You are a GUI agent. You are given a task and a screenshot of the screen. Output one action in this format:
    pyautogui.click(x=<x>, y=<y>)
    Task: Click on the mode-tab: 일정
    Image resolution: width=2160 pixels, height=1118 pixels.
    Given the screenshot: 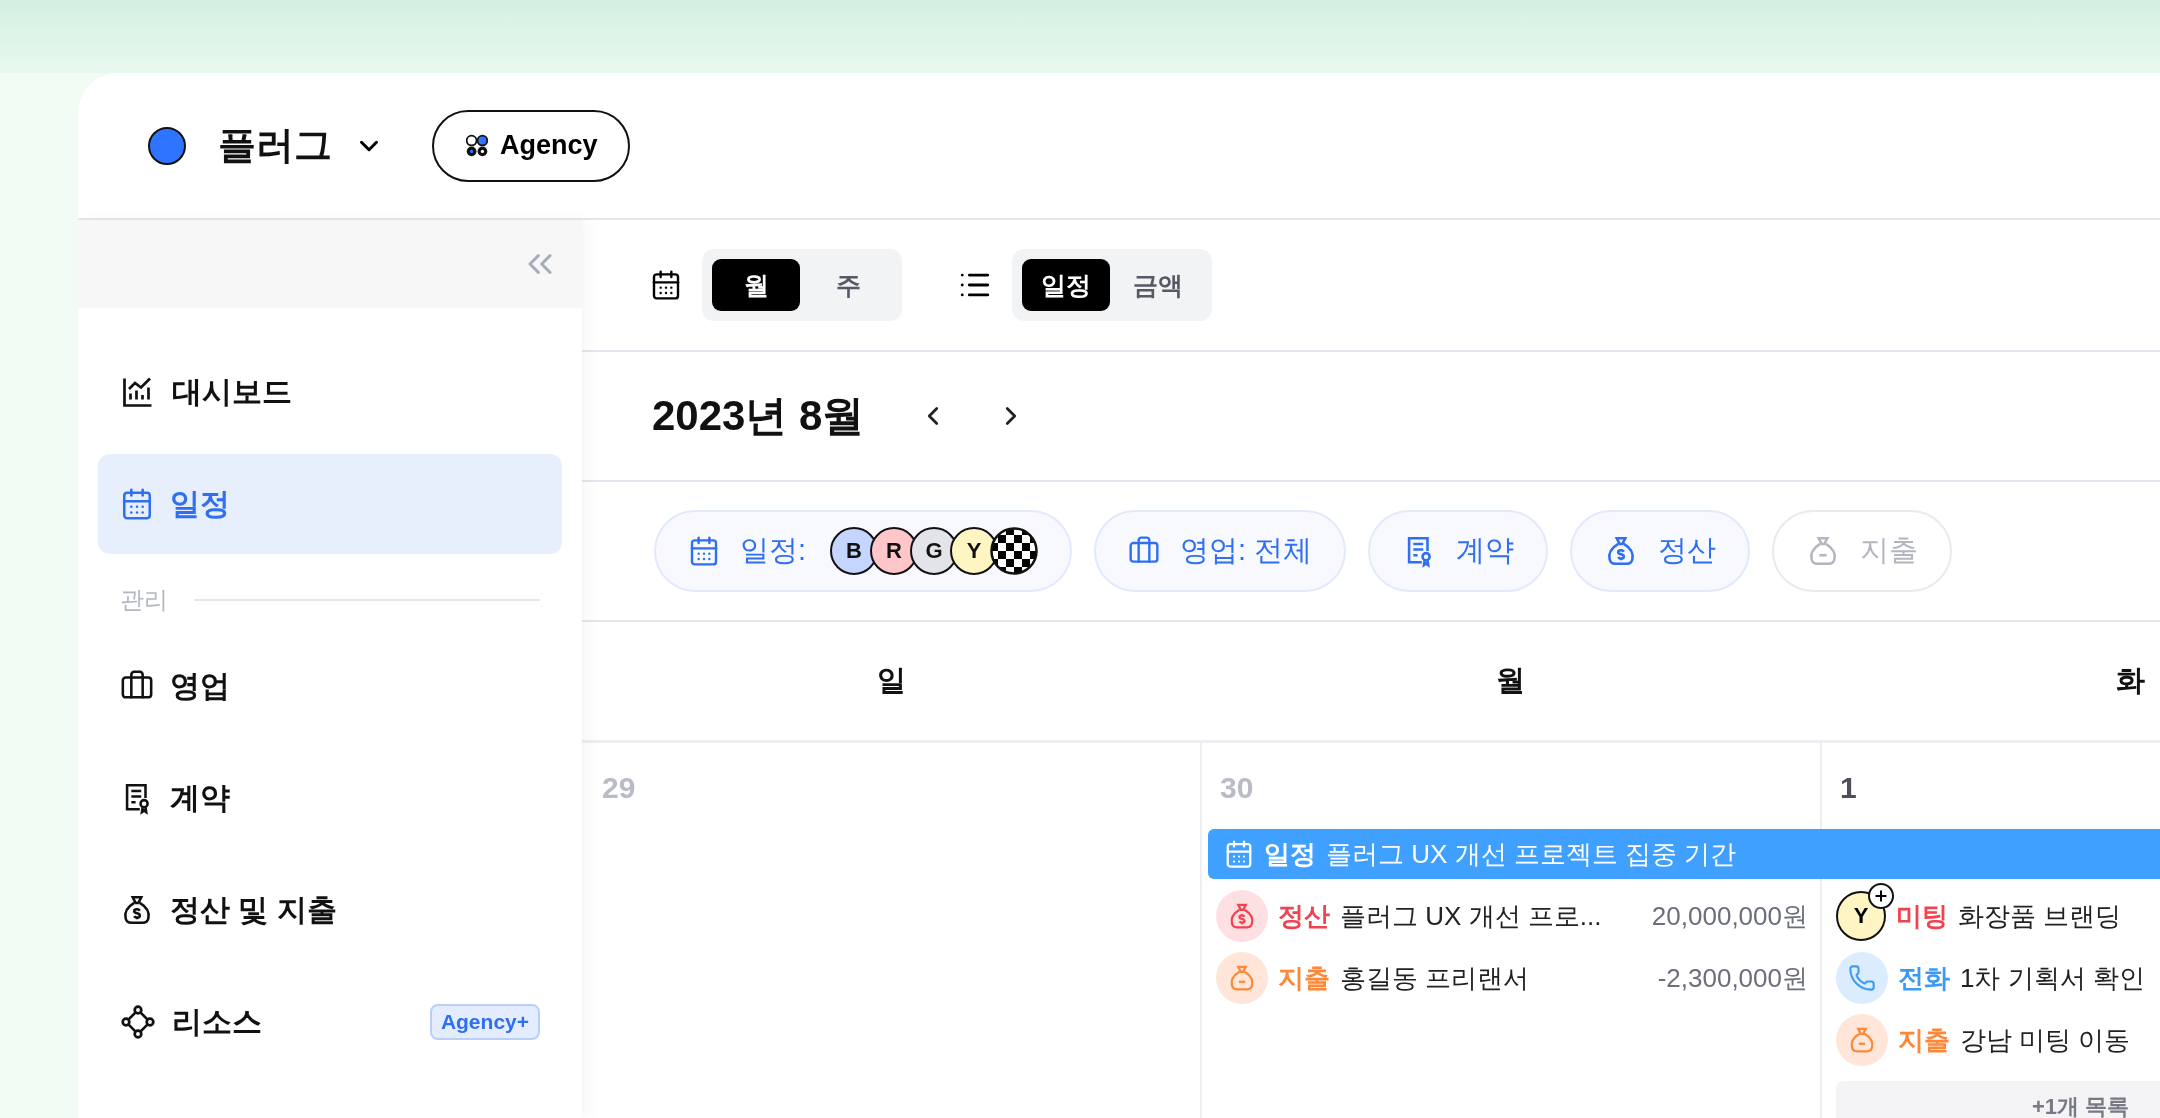 What is the action you would take?
    pyautogui.click(x=1066, y=285)
    